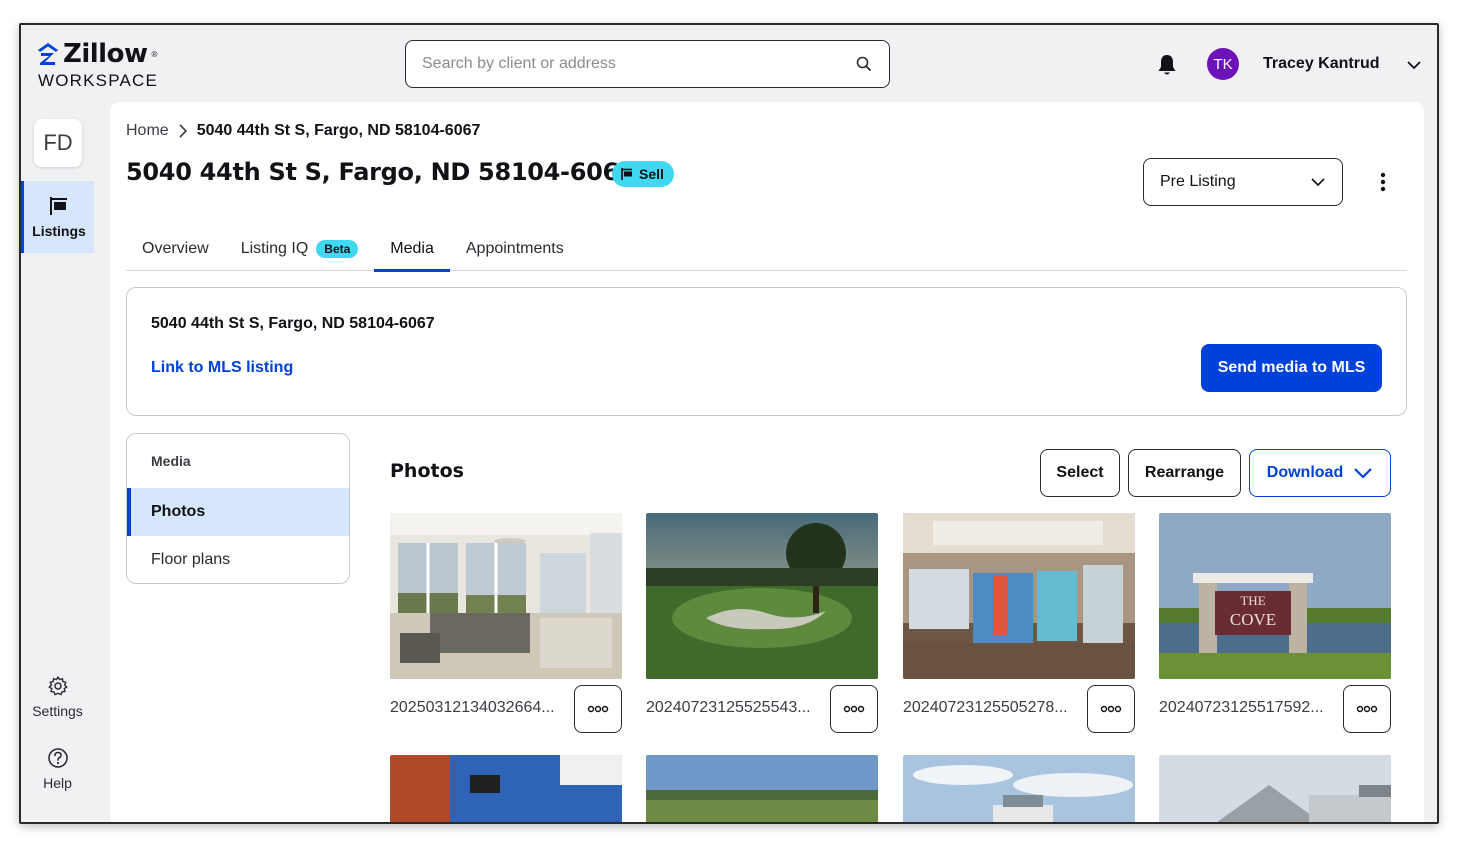 The width and height of the screenshot is (1467, 848). Describe the element at coordinates (238, 512) in the screenshot. I see `media-nav-photos: Photos` at that location.